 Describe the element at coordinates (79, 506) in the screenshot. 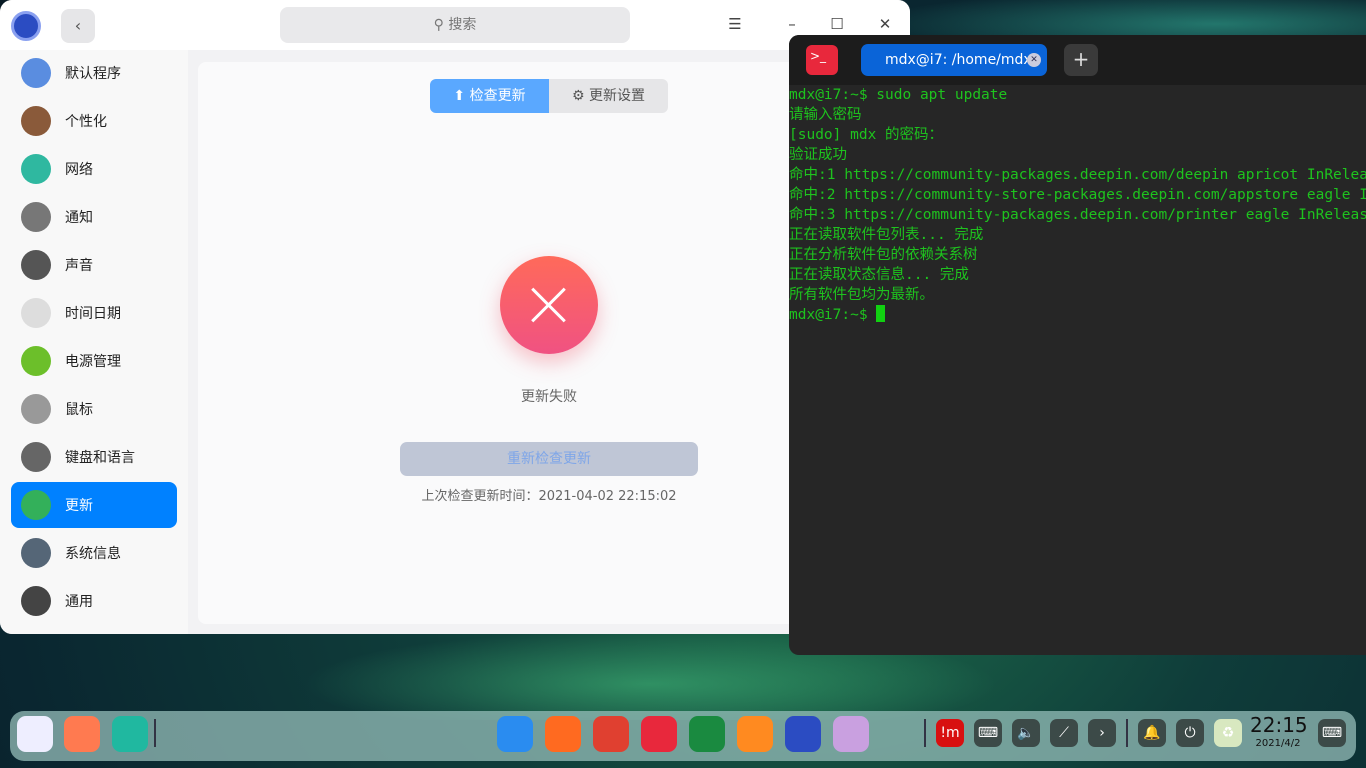

I see `sidebar-item-label: 更新` at that location.